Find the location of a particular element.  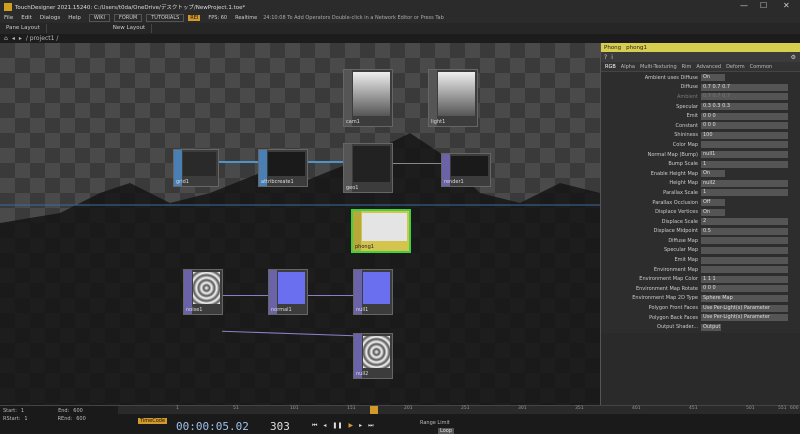

node-render1: render1 is located at coordinates (466, 170).